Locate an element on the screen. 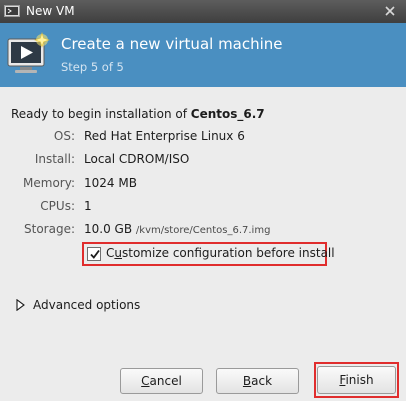 This screenshot has width=406, height=401. os-label: OS: is located at coordinates (64, 136).